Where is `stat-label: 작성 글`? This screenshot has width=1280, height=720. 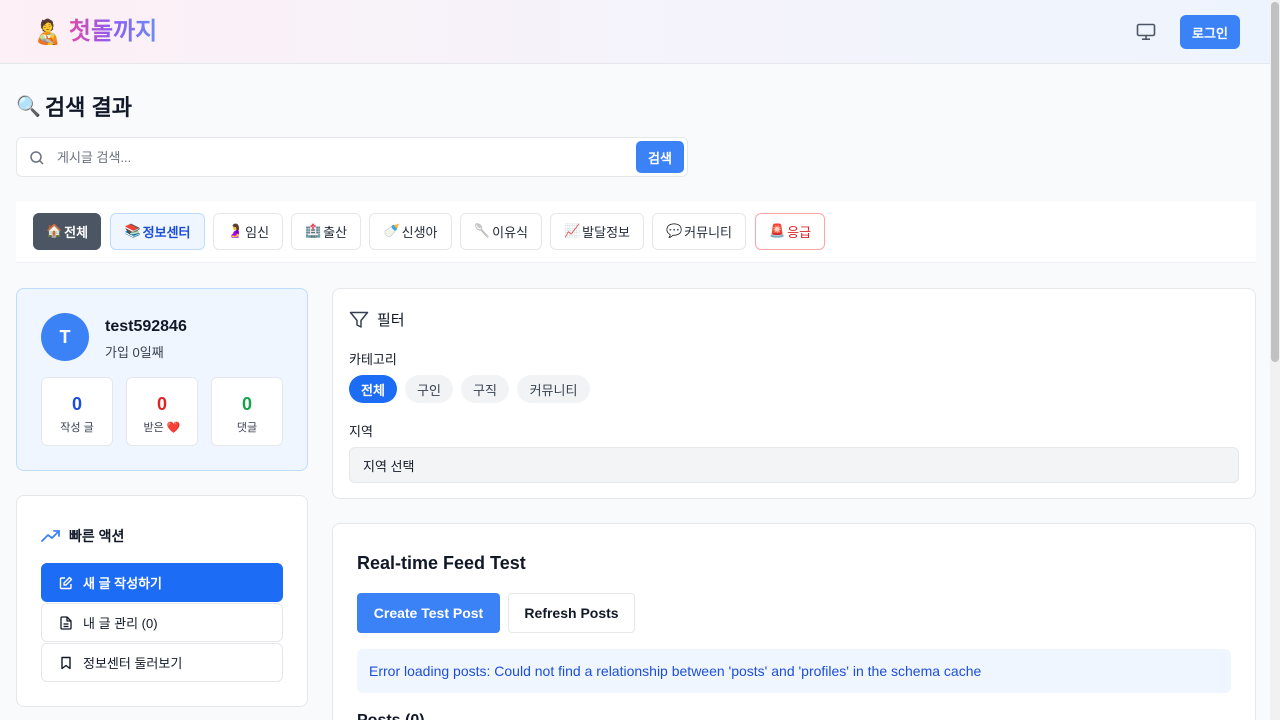
stat-label: 작성 글 is located at coordinates (77, 428).